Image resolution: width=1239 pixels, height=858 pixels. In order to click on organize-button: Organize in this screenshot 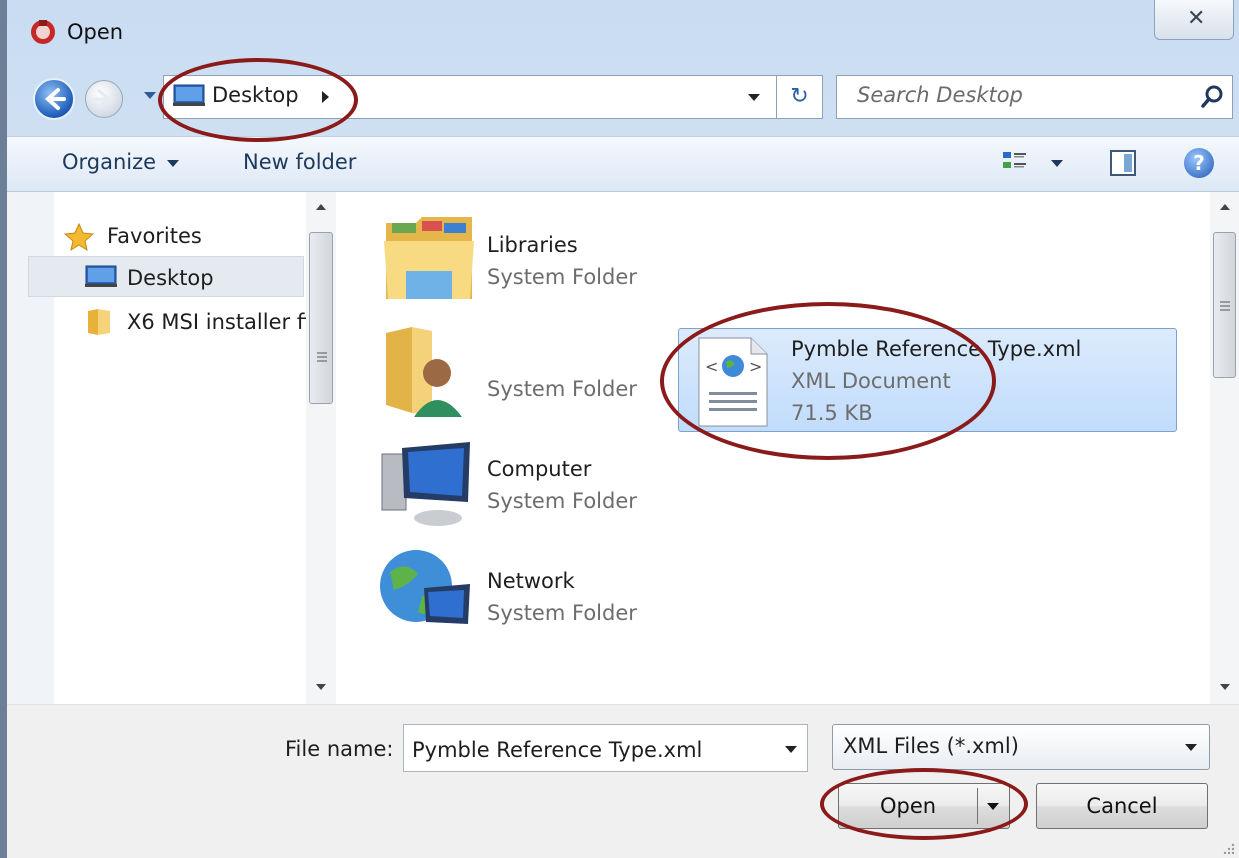, I will do `click(109, 162)`.